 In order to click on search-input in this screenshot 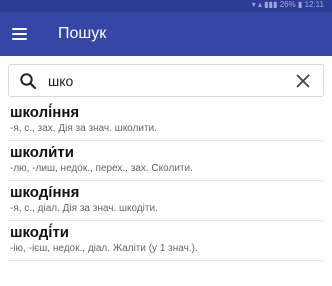, I will do `click(163, 80)`.